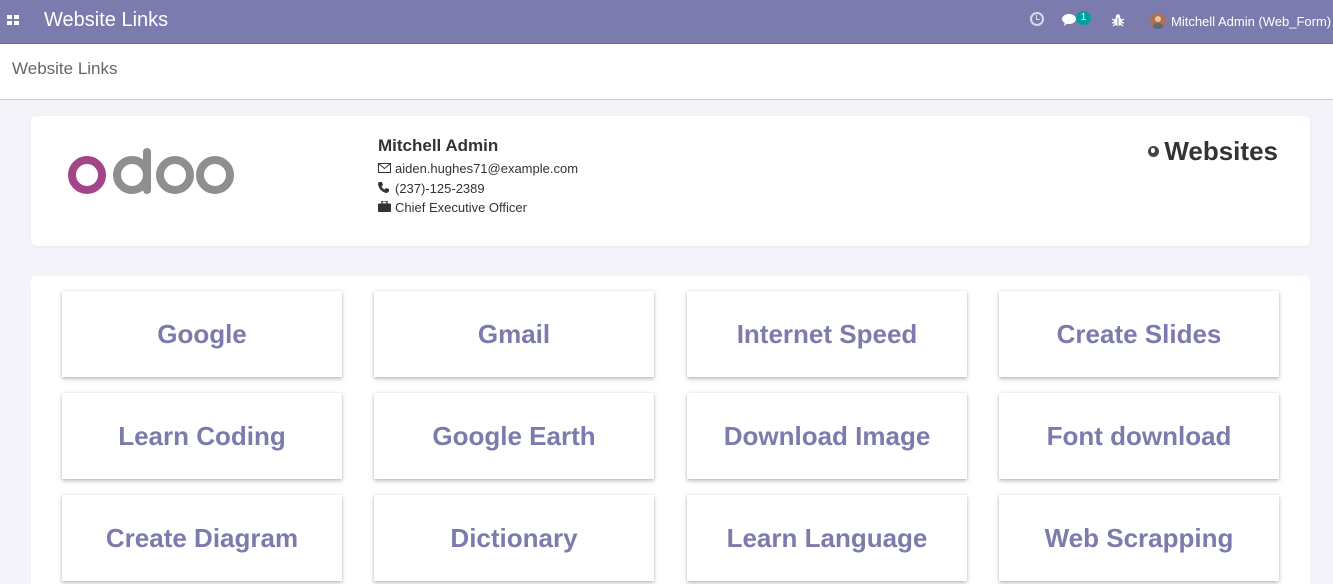  What do you see at coordinates (438, 145) in the screenshot?
I see `profile-name: Mitchell Admin` at bounding box center [438, 145].